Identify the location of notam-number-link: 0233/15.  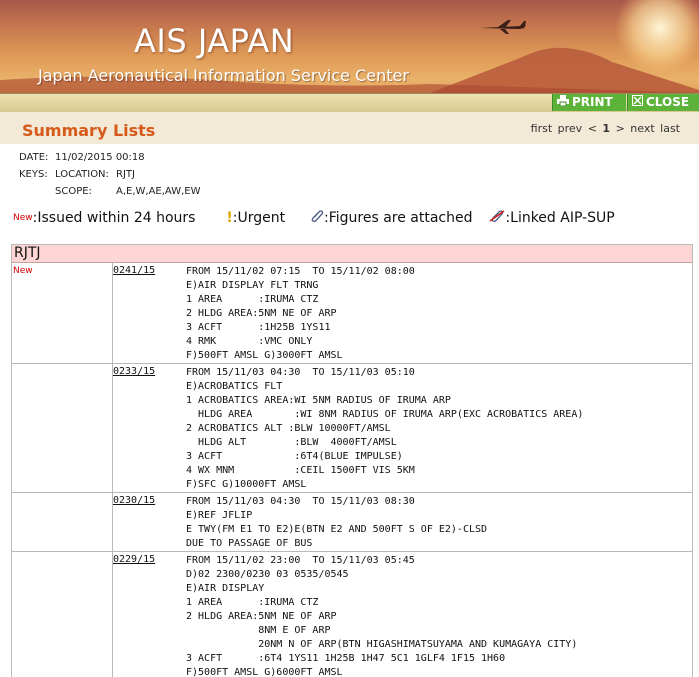
(134, 371).